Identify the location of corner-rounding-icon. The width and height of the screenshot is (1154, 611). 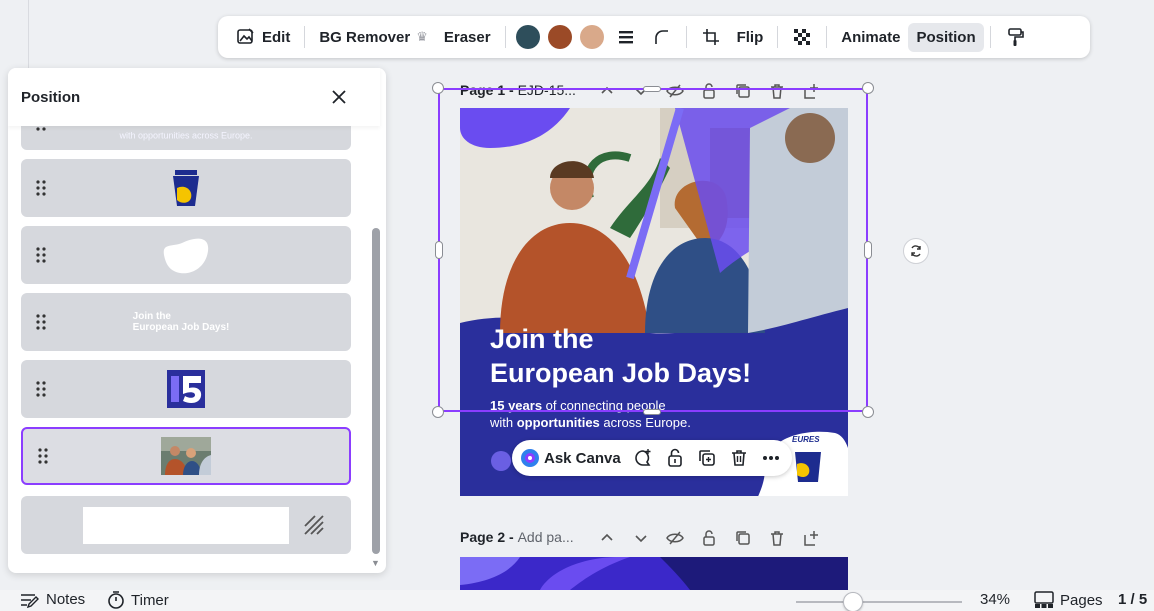
(661, 37).